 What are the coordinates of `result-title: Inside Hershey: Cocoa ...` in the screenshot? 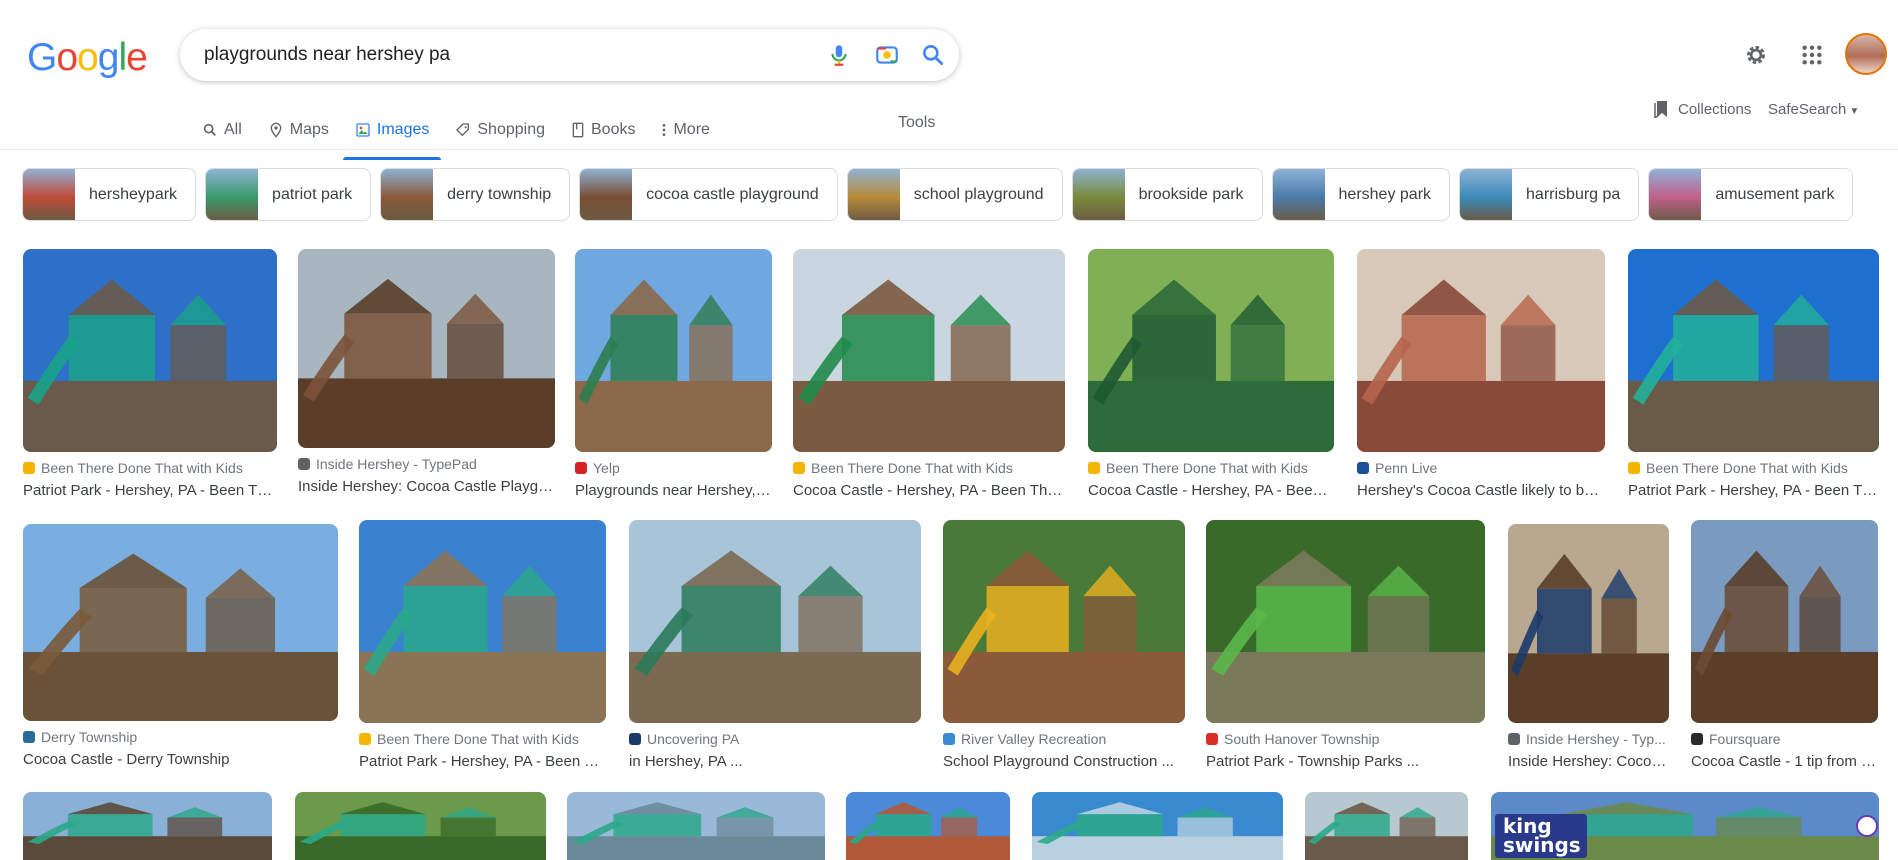 It's located at (1588, 761).